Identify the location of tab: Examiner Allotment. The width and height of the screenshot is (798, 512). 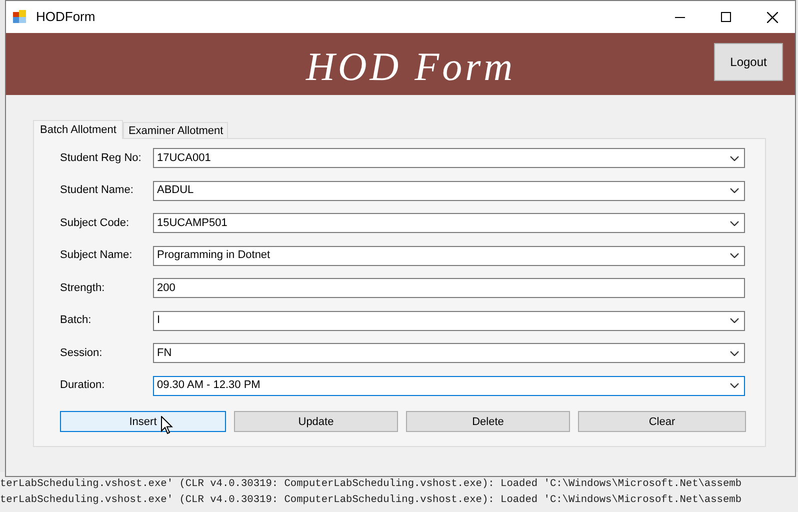
(175, 130).